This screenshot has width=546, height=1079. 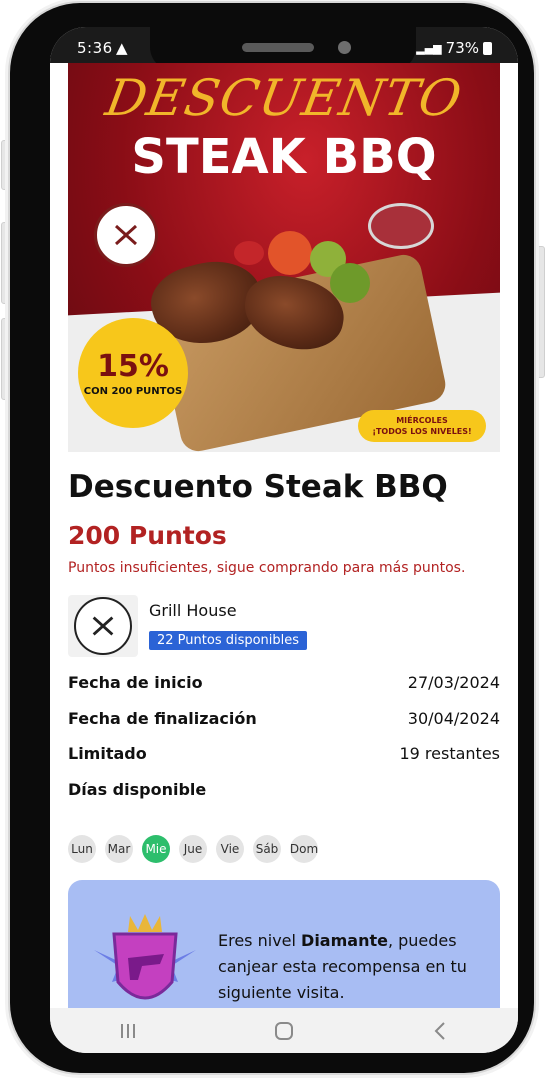 I want to click on diamond-level-shield-icon, so click(x=145, y=957).